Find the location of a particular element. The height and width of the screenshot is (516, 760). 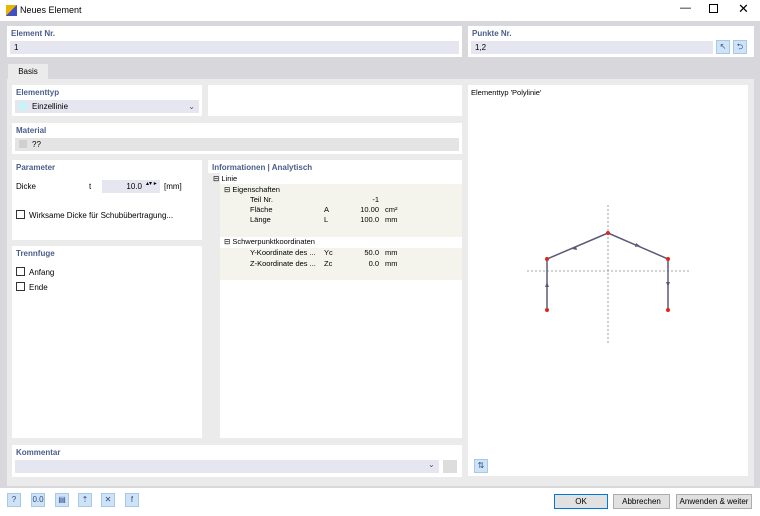

punkte-nr-input: 1,2 is located at coordinates (592, 47).